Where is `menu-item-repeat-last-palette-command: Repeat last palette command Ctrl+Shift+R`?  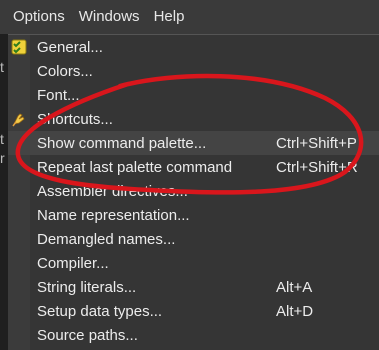
menu-item-repeat-last-palette-command: Repeat last palette command Ctrl+Shift+R is located at coordinates (193, 167).